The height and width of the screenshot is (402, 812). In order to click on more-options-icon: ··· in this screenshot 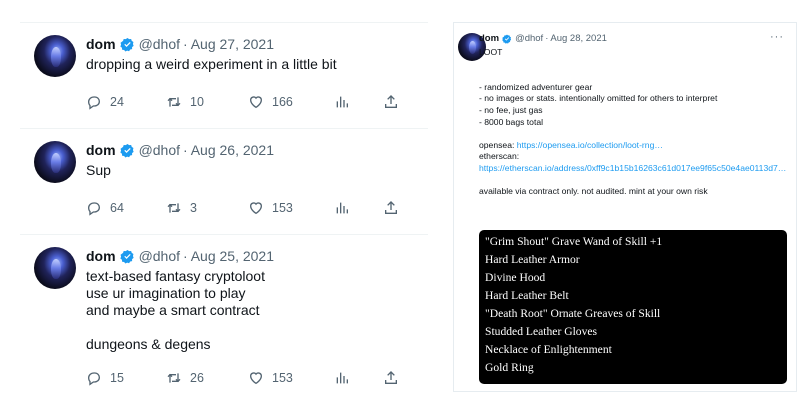, I will do `click(777, 37)`.